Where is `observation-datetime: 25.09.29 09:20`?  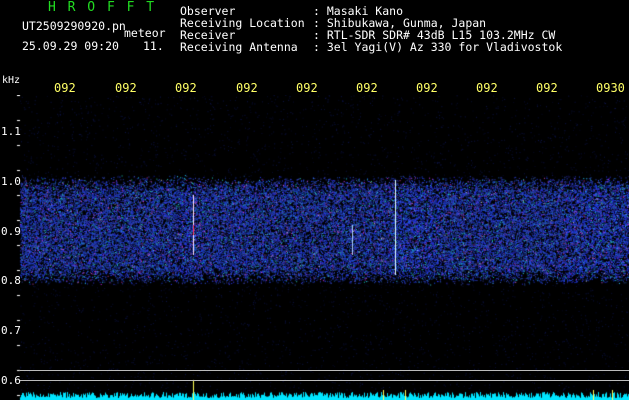
observation-datetime: 25.09.29 09:20 is located at coordinates (70, 46).